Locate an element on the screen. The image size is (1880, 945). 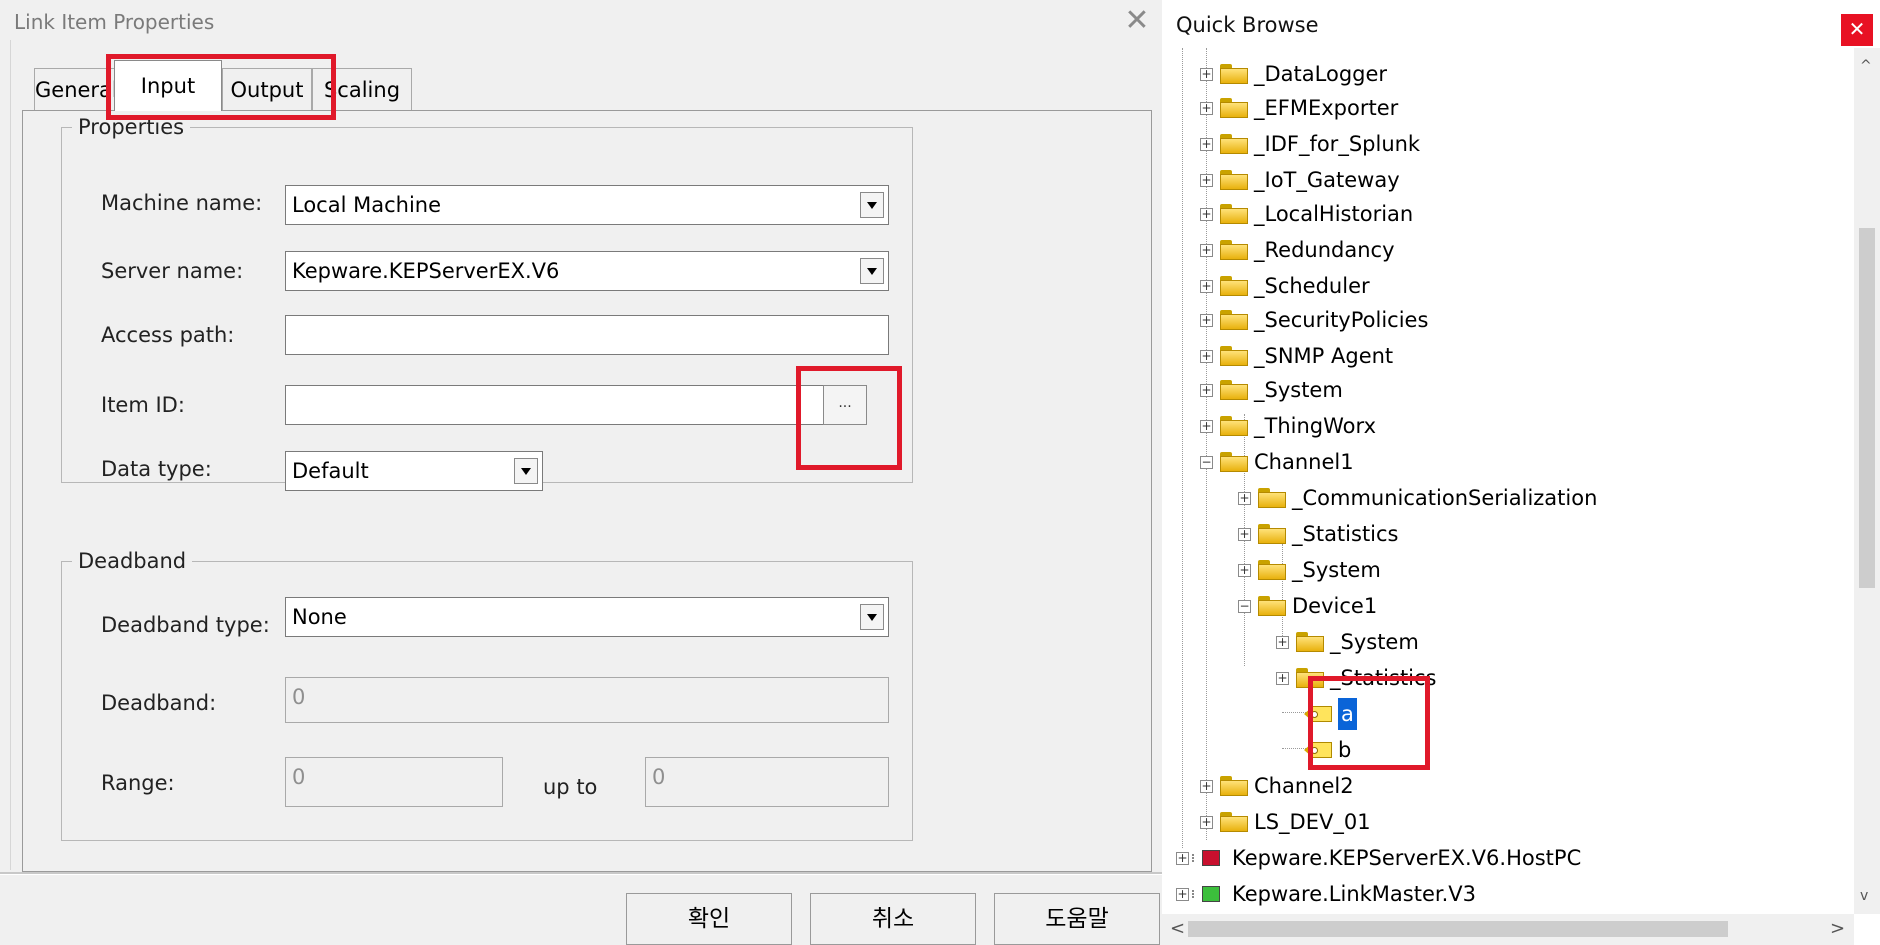
tab-general: General is located at coordinates (76, 89).